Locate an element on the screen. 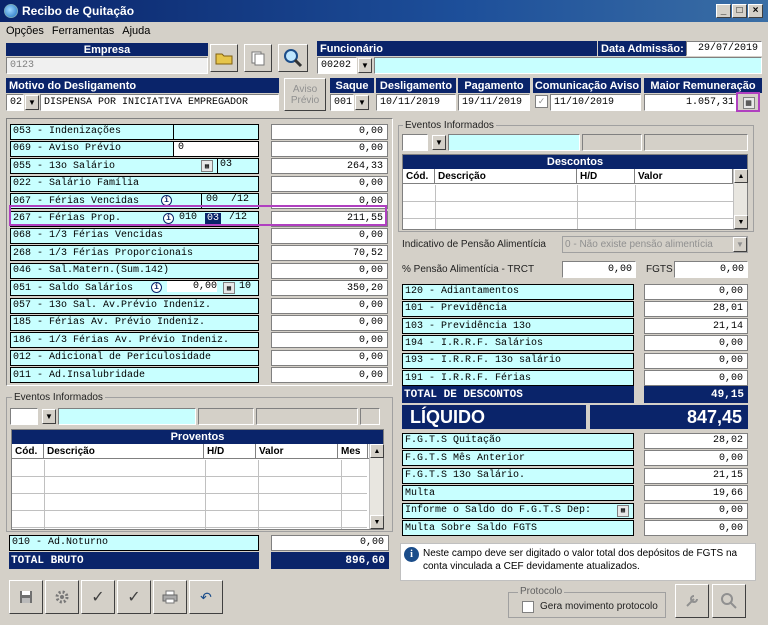 Image resolution: width=768 pixels, height=625 pixels. empresa-input: 0123 is located at coordinates (107, 65).